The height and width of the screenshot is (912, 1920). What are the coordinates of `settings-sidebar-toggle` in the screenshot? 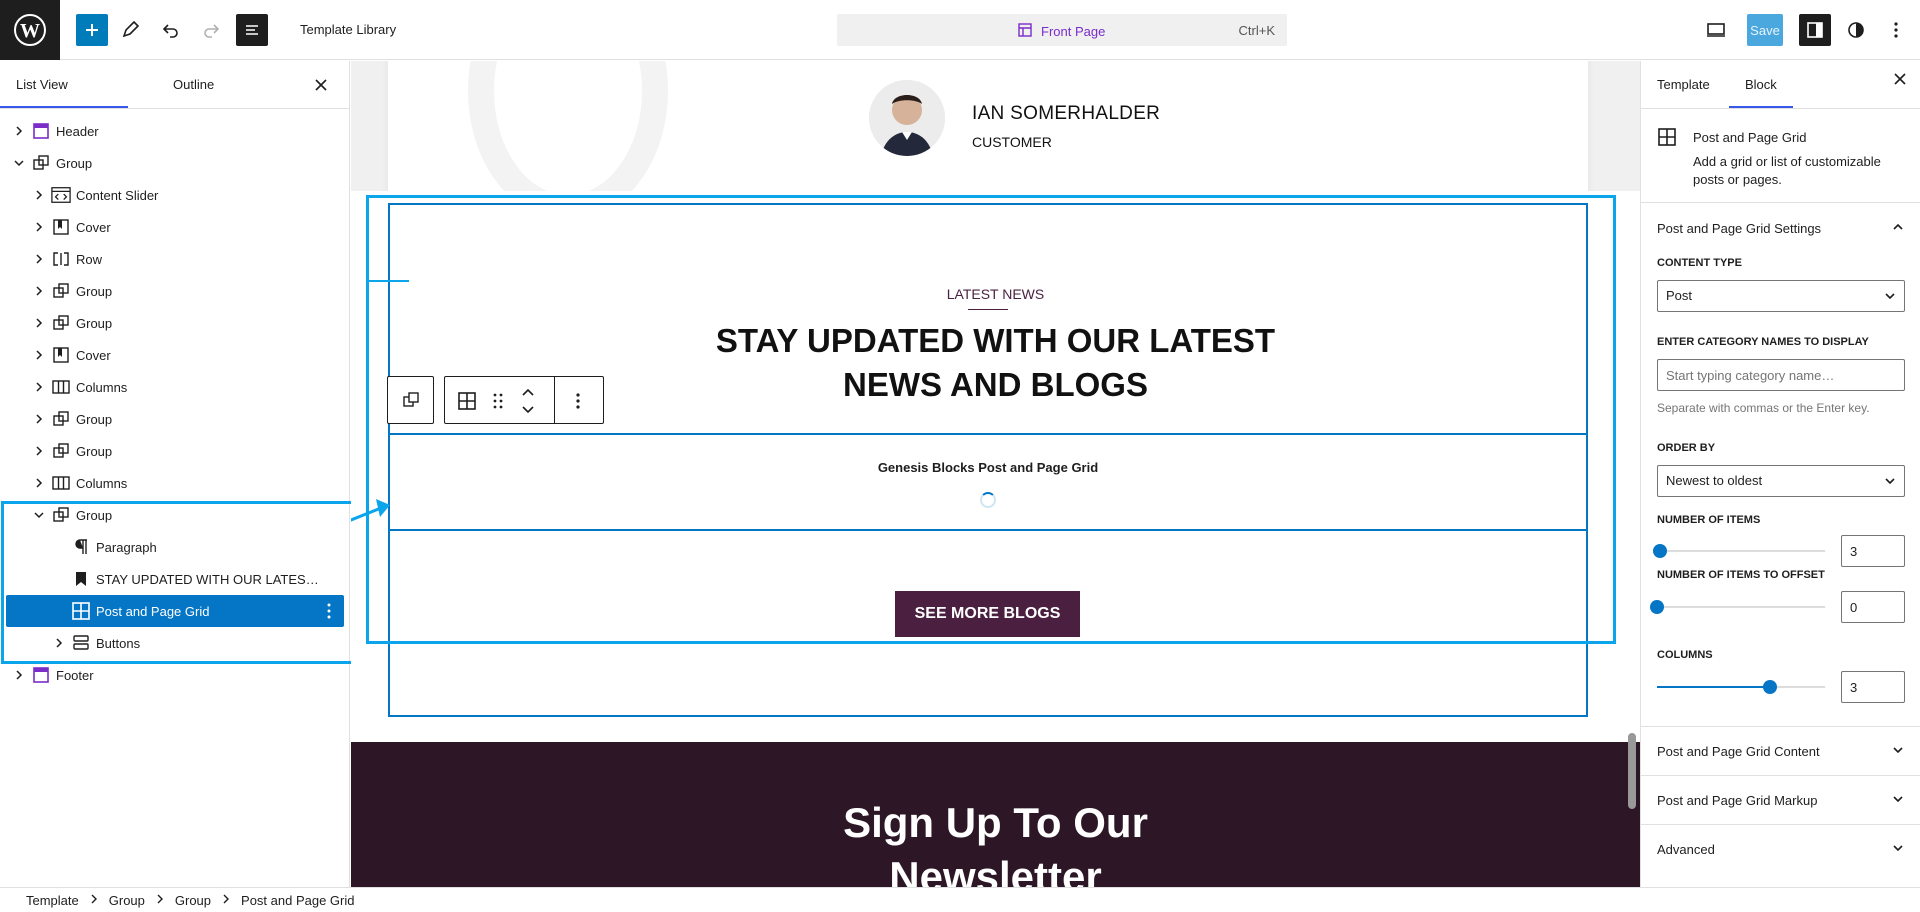 It's located at (1815, 30).